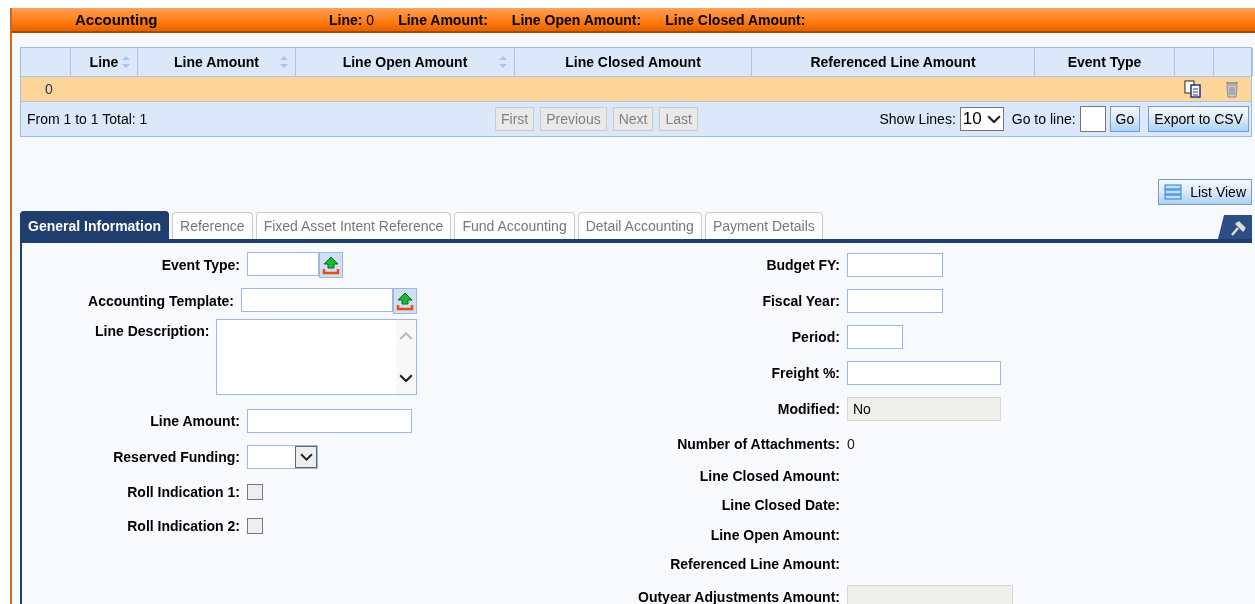  What do you see at coordinates (217, 62) in the screenshot?
I see `column-header: Line Amount` at bounding box center [217, 62].